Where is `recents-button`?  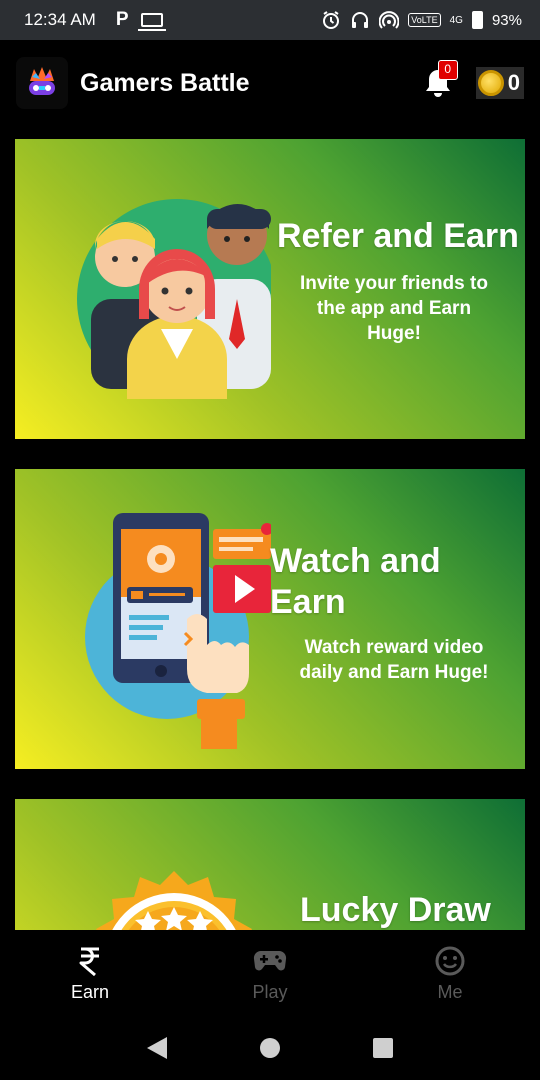
recents-button is located at coordinates (383, 1048).